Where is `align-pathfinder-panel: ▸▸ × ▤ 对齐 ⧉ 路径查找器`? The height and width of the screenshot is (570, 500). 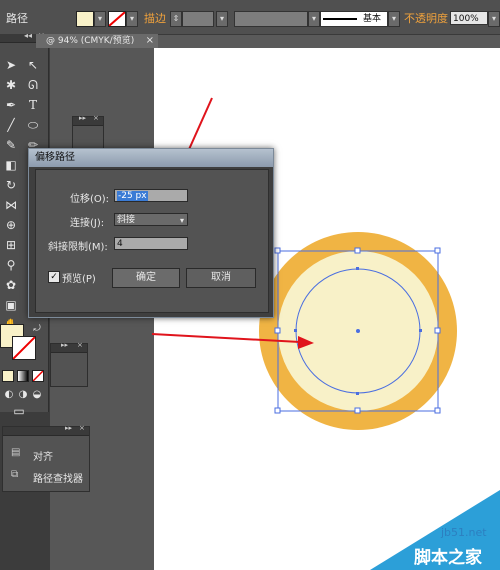 align-pathfinder-panel: ▸▸ × ▤ 对齐 ⧉ 路径查找器 is located at coordinates (46, 458).